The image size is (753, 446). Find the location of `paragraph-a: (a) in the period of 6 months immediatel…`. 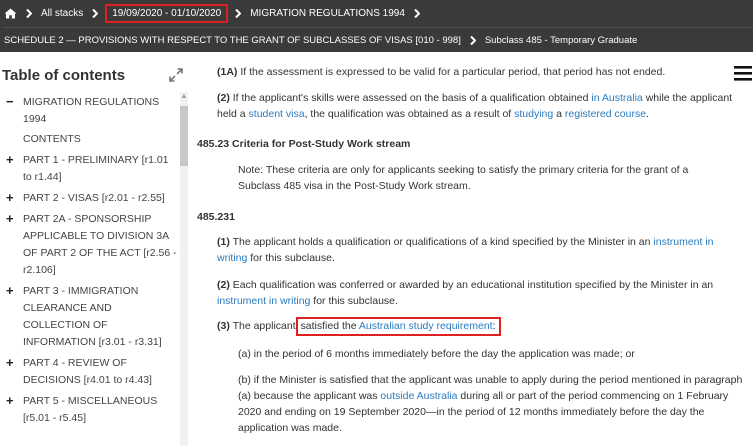

paragraph-a: (a) in the period of 6 months immediatel… is located at coordinates (436, 354).